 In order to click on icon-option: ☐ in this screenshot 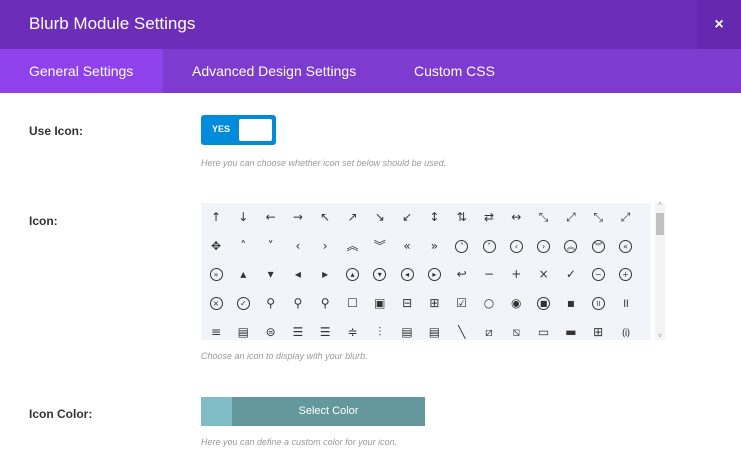, I will do `click(353, 303)`.